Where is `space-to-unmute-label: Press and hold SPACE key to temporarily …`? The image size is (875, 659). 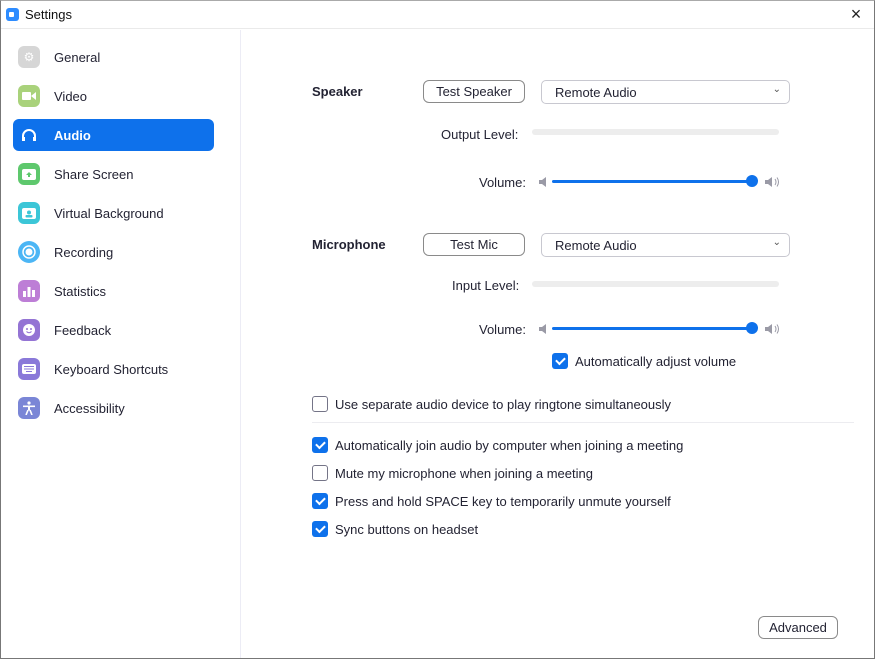 space-to-unmute-label: Press and hold SPACE key to temporarily … is located at coordinates (503, 501).